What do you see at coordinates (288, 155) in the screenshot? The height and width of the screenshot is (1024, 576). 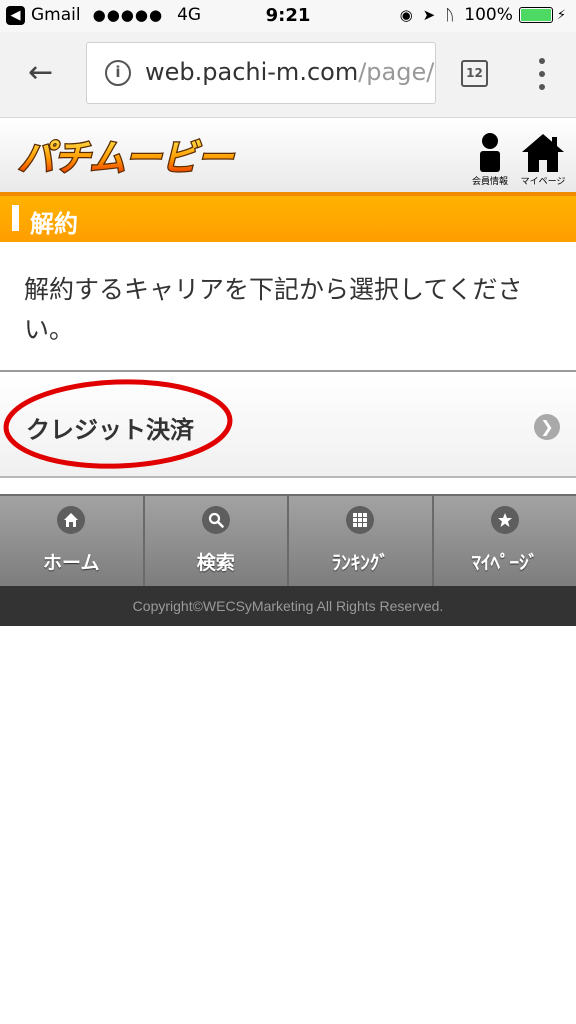 I see `site-header: パチムービー 会員情報 マイページ` at bounding box center [288, 155].